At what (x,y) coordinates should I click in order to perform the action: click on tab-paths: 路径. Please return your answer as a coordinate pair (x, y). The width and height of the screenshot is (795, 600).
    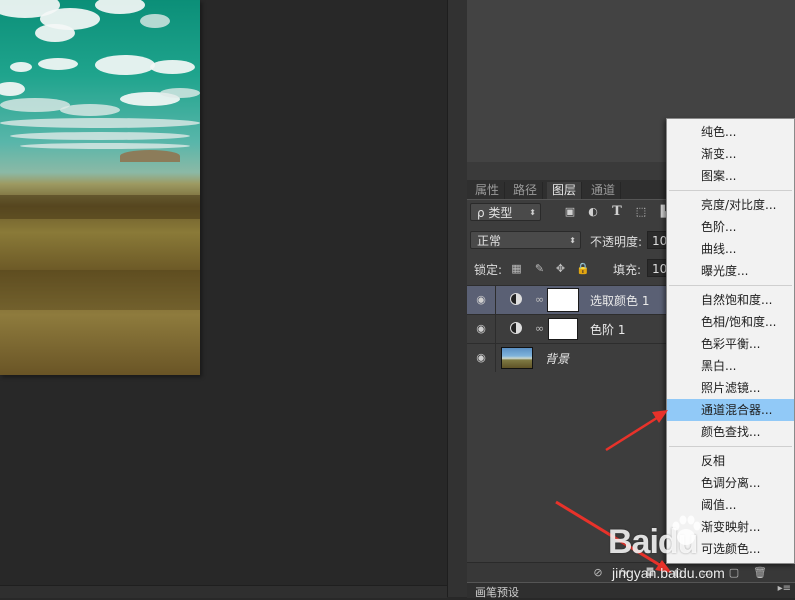
    Looking at the image, I should click on (526, 190).